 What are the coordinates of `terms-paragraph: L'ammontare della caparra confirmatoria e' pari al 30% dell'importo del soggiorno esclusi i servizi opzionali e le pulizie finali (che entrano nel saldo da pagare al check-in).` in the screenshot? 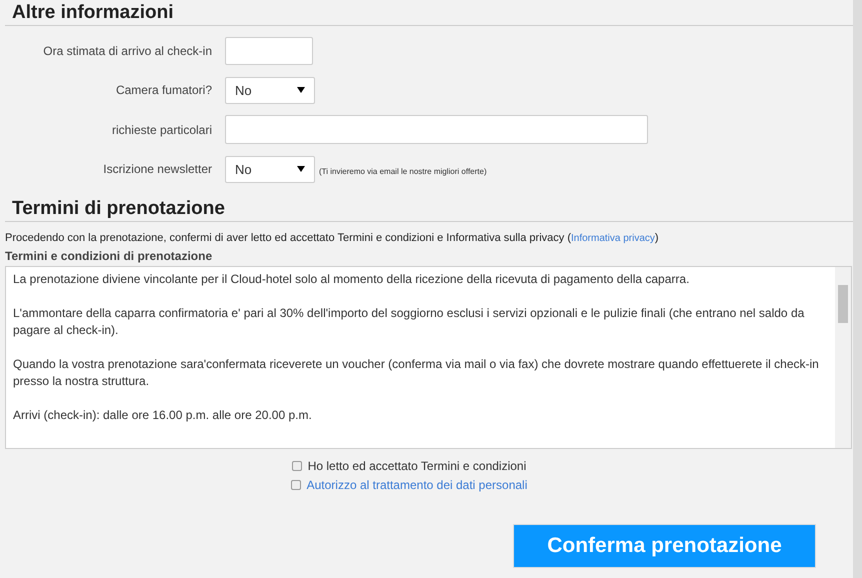 It's located at (409, 322).